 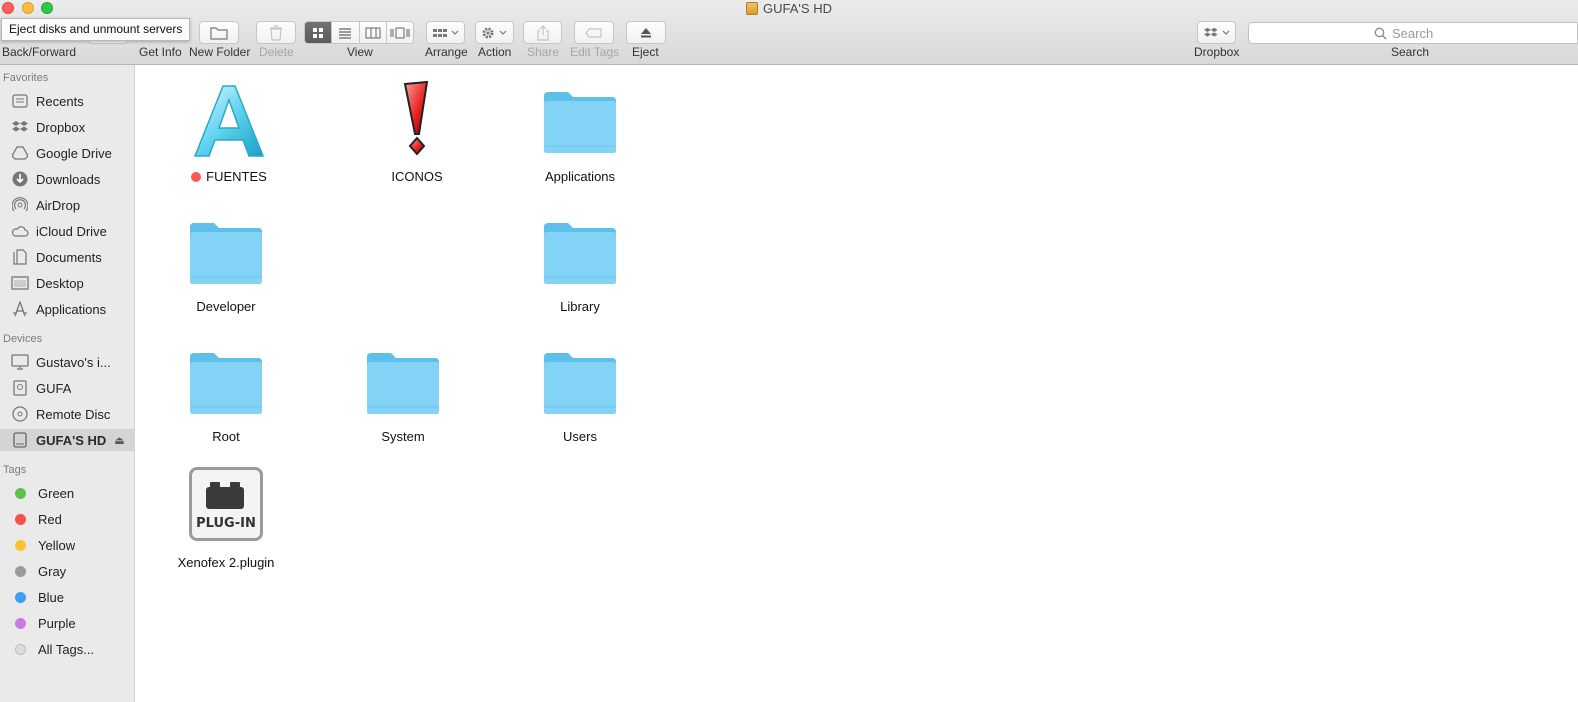 I want to click on sidebar-tag-green: Green, so click(x=67, y=493).